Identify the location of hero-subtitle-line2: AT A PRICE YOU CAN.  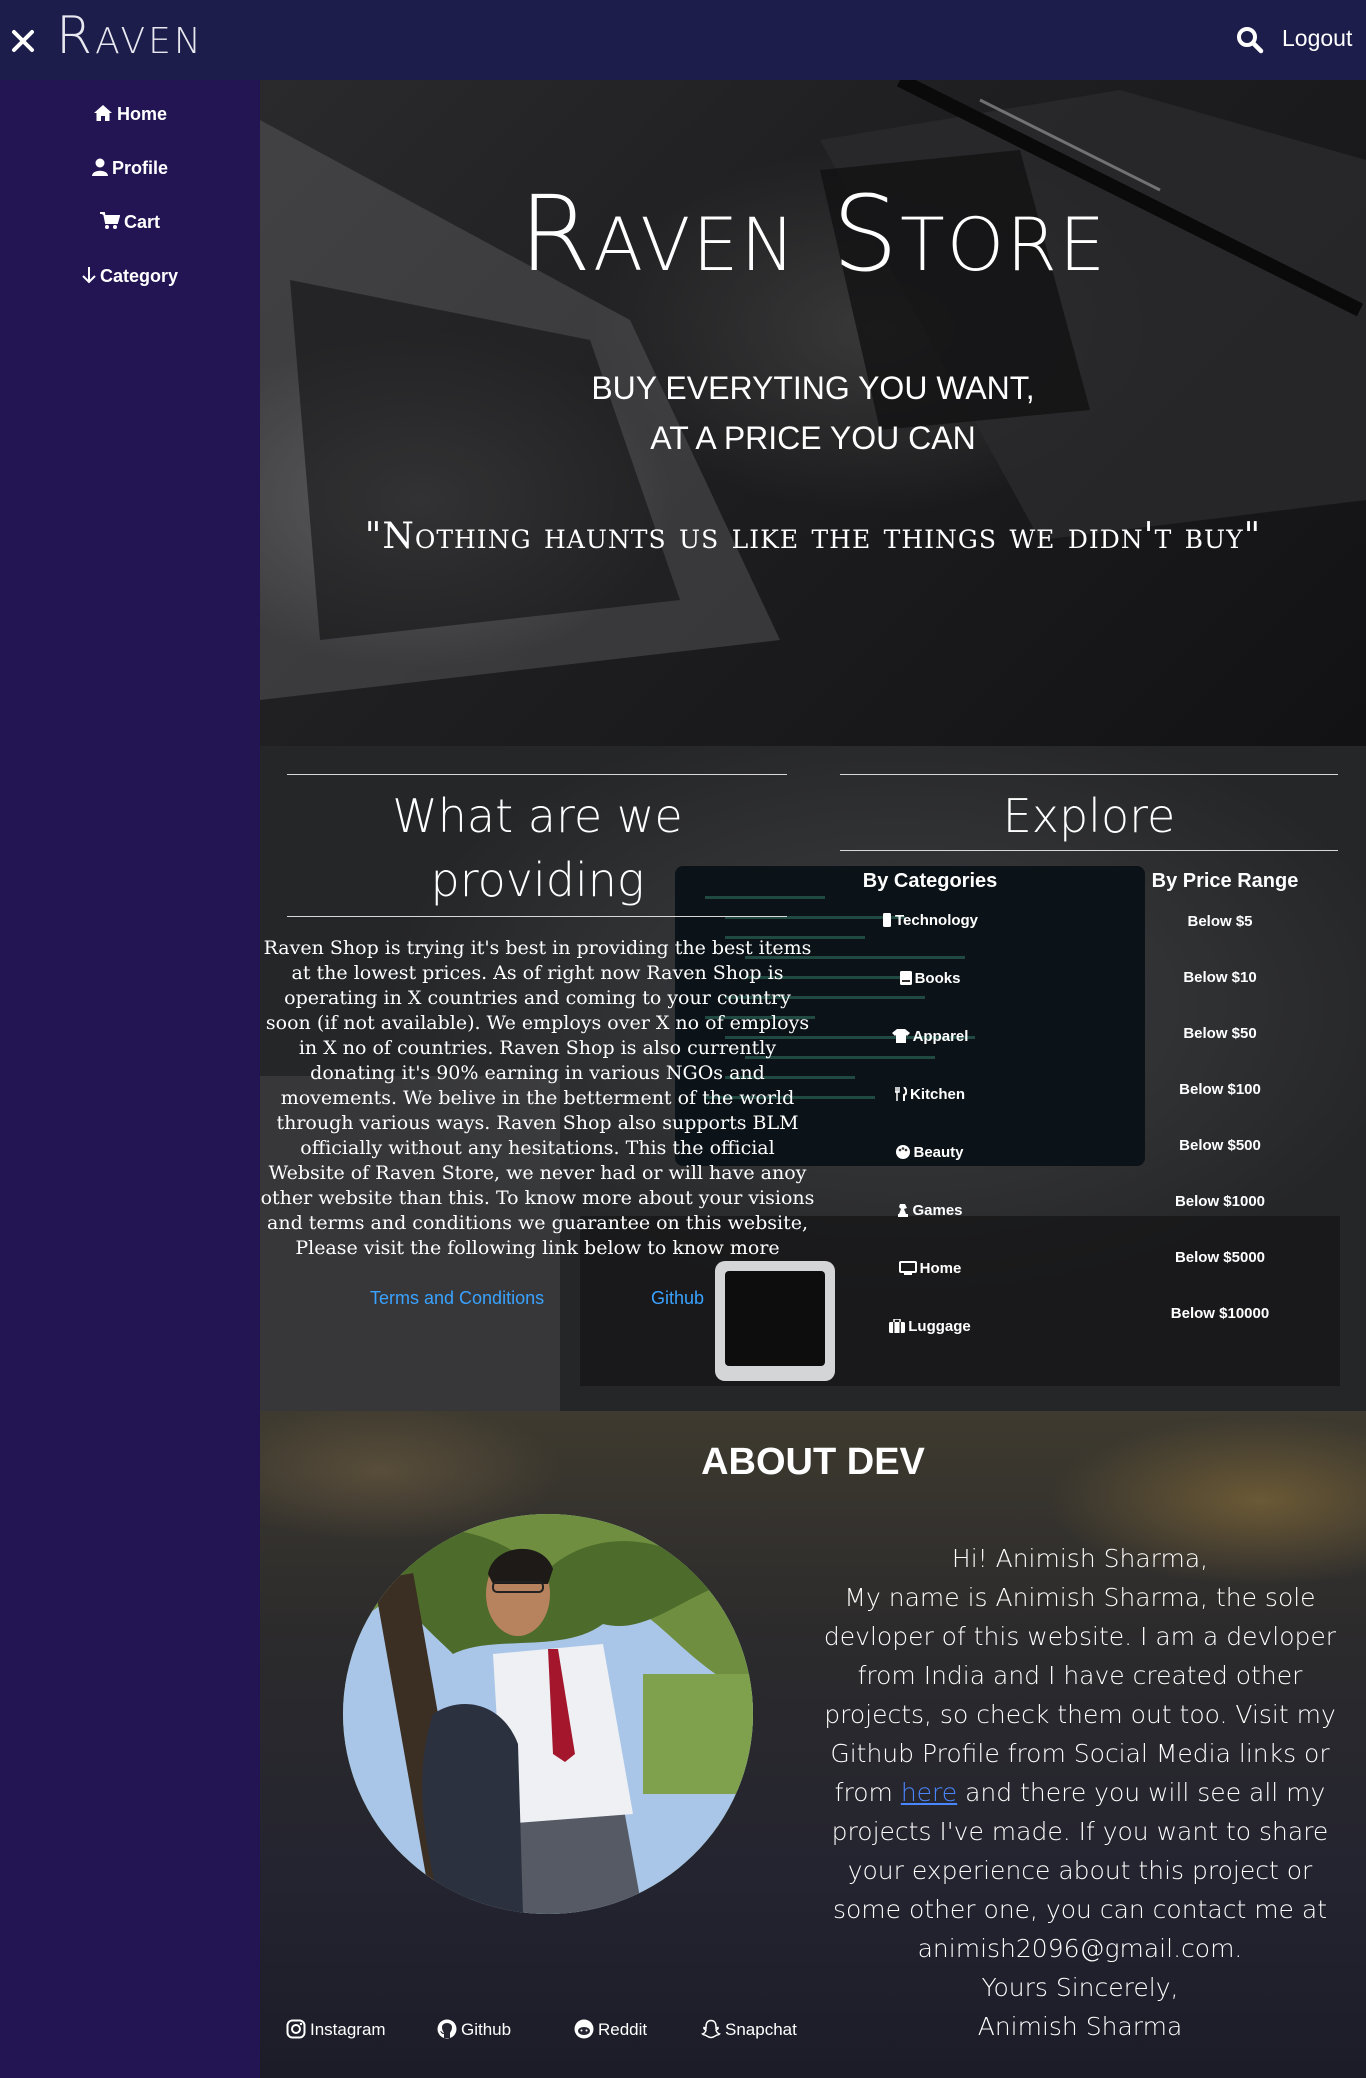
(813, 438).